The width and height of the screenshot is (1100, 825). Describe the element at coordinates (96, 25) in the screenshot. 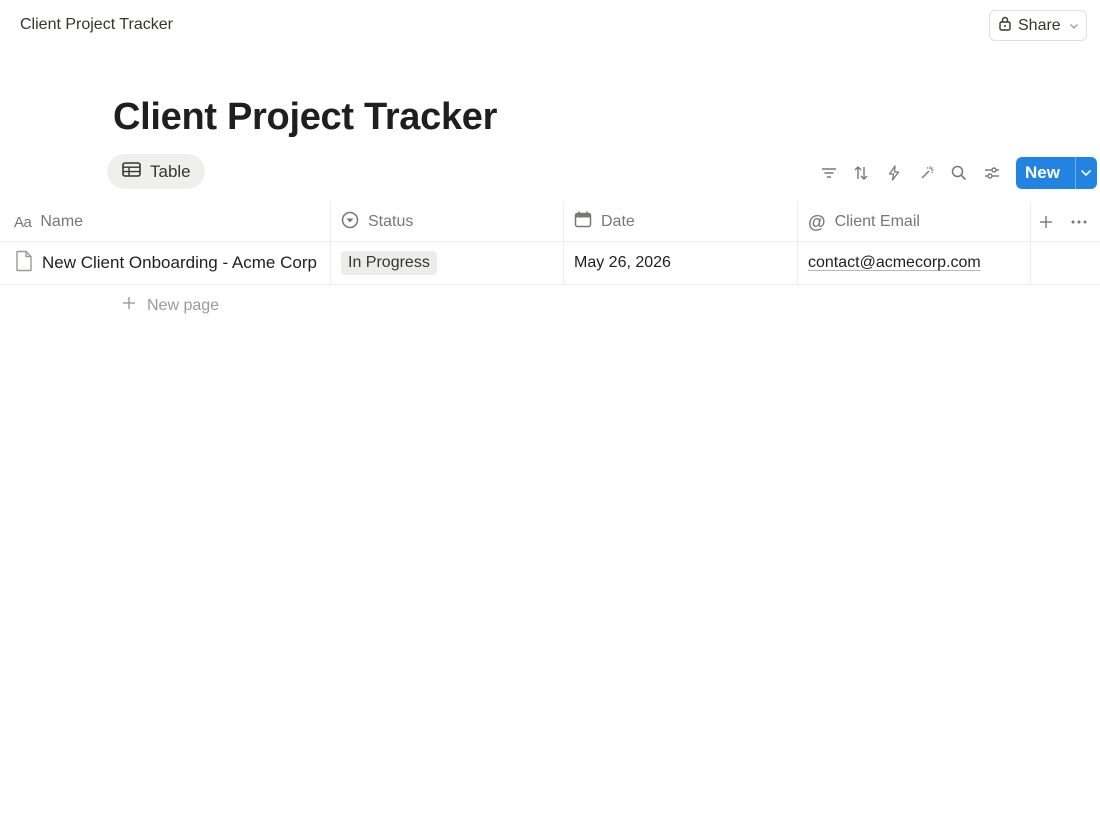

I see `breadcrumb: Client Project Tracker` at that location.